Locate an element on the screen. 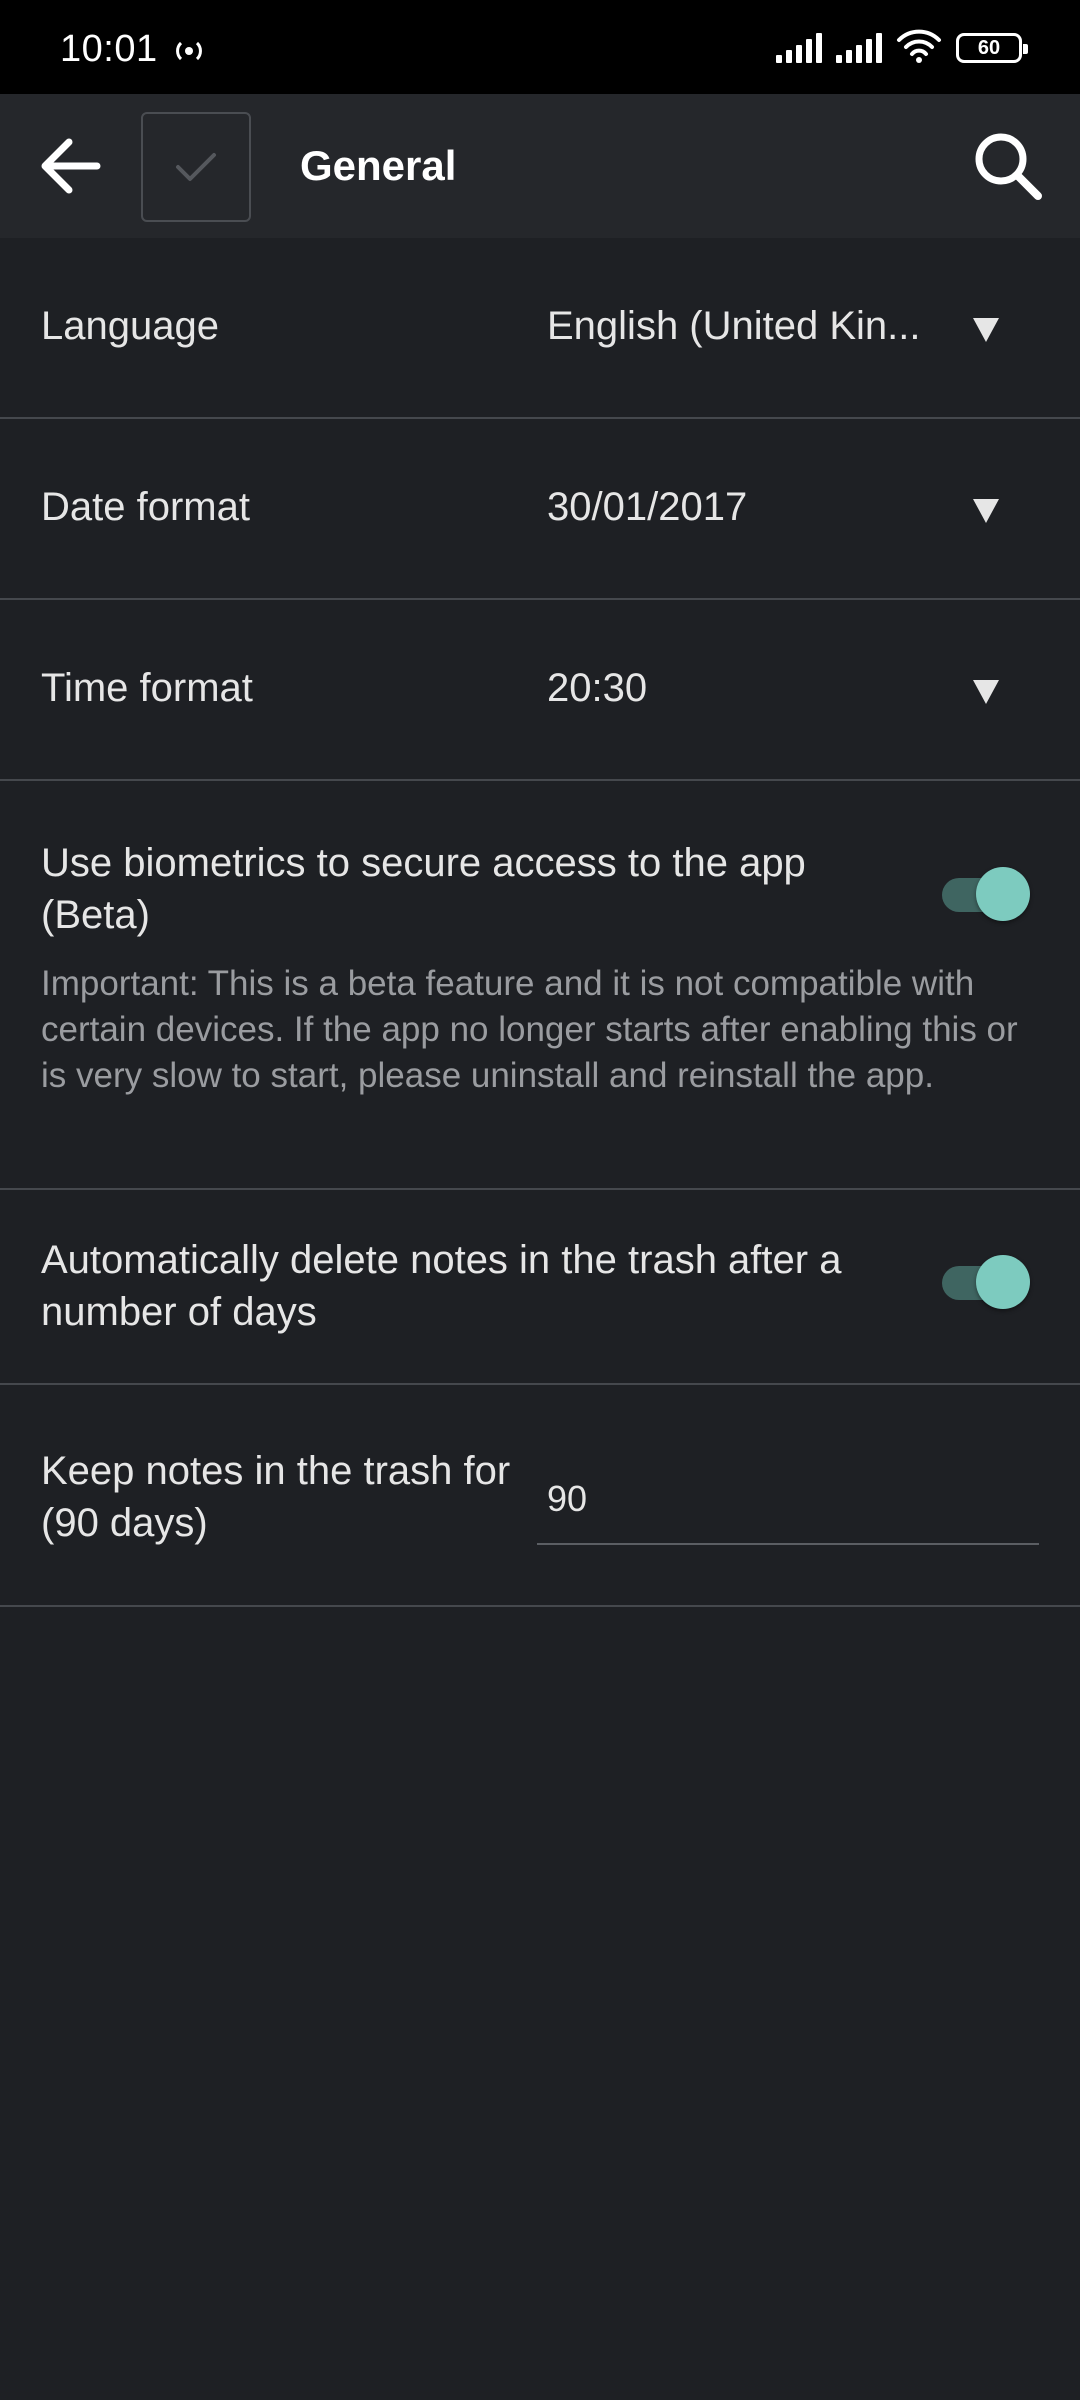 Image resolution: width=1080 pixels, height=2400 pixels. battery-level: 60 is located at coordinates (989, 47).